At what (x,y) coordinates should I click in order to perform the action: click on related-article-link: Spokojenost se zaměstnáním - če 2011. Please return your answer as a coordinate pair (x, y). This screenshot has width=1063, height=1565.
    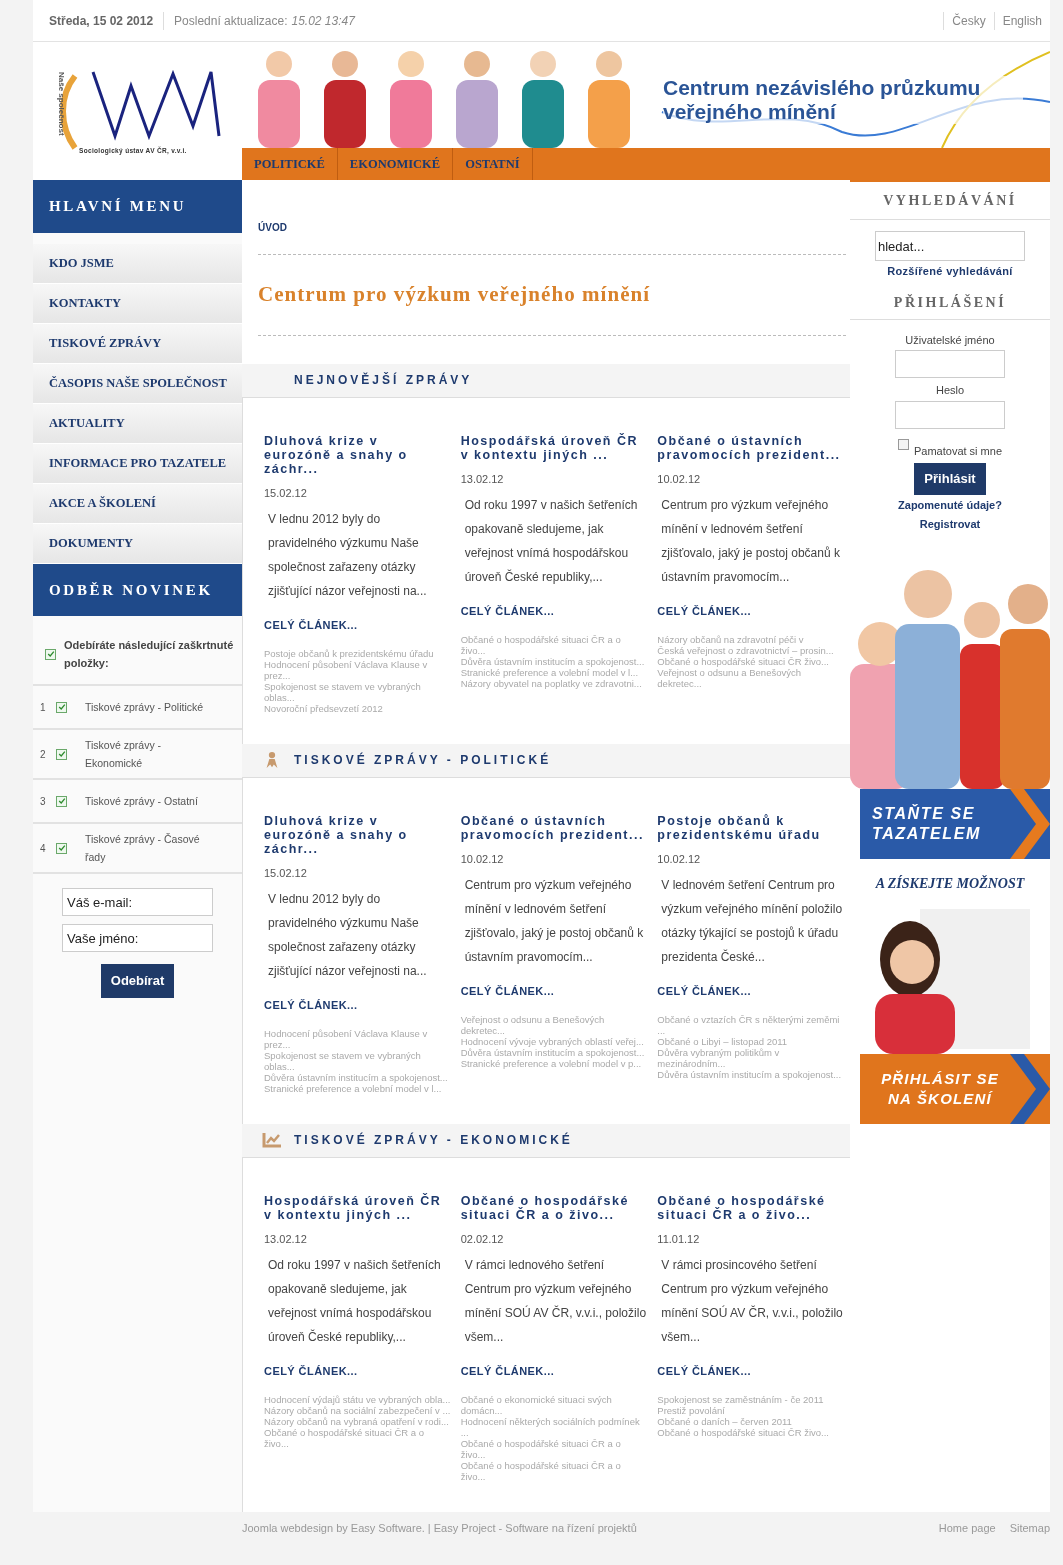
    Looking at the image, I should click on (750, 1399).